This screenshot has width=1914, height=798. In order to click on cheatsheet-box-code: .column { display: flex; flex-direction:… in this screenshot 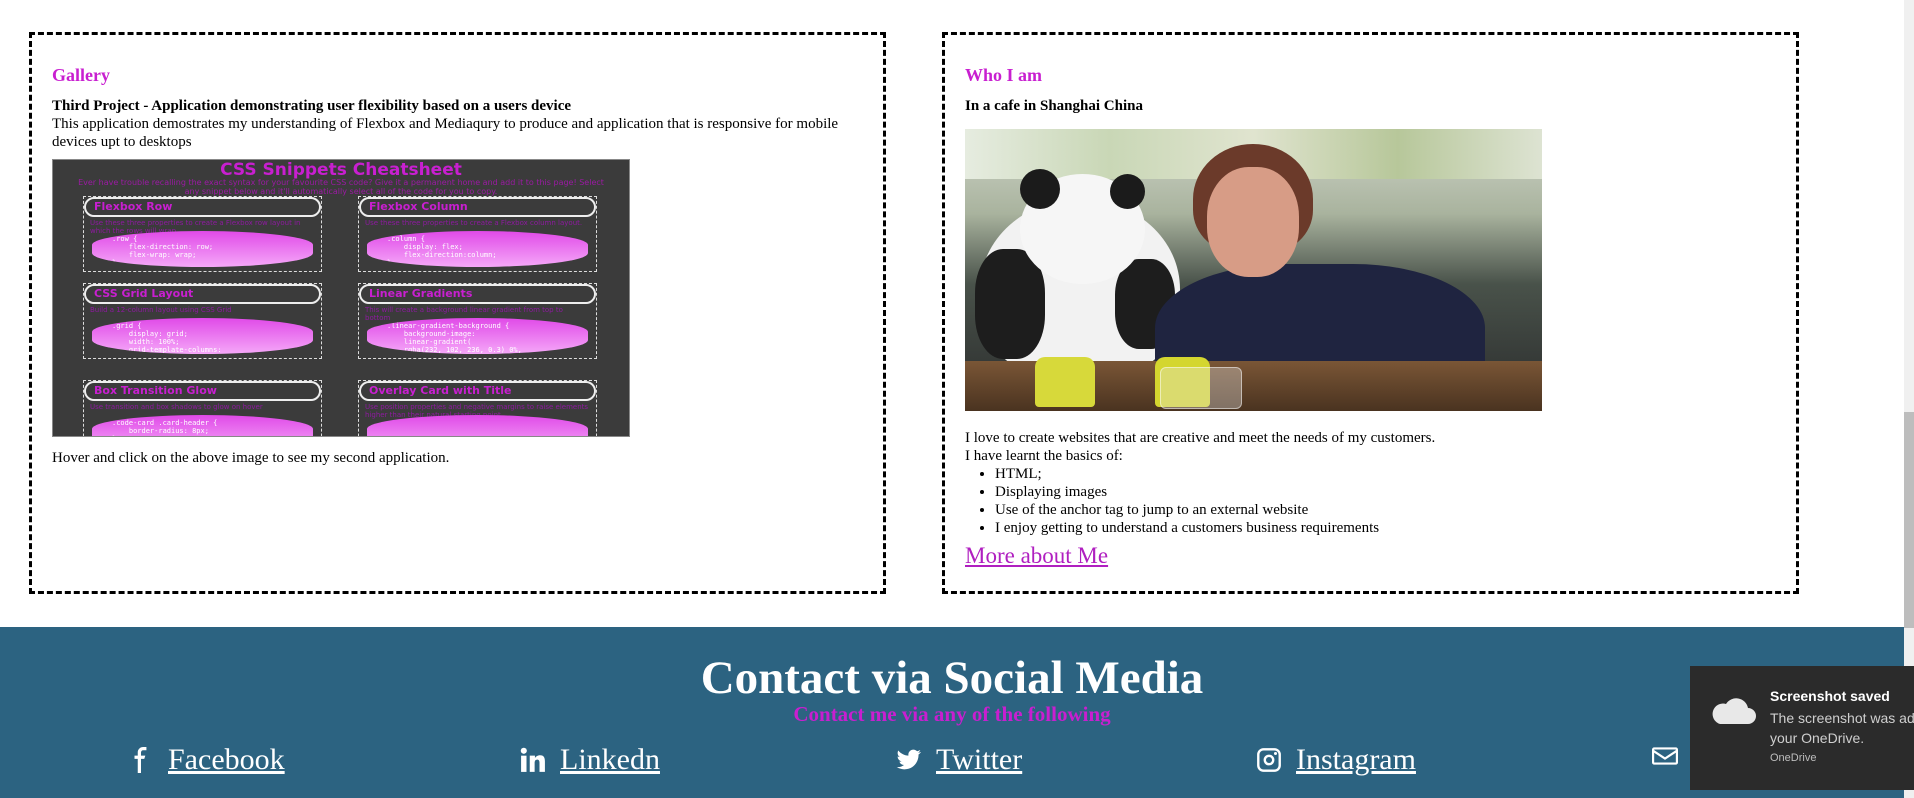, I will do `click(477, 249)`.